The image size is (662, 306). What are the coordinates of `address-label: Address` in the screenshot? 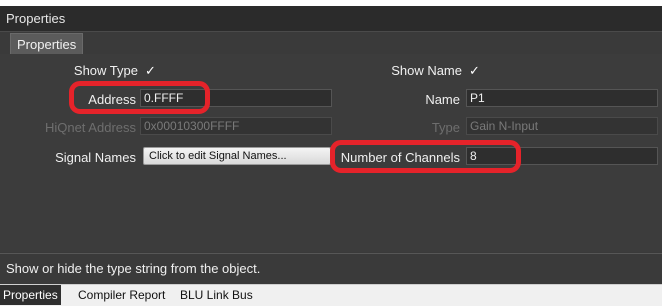 It's located at (112, 99).